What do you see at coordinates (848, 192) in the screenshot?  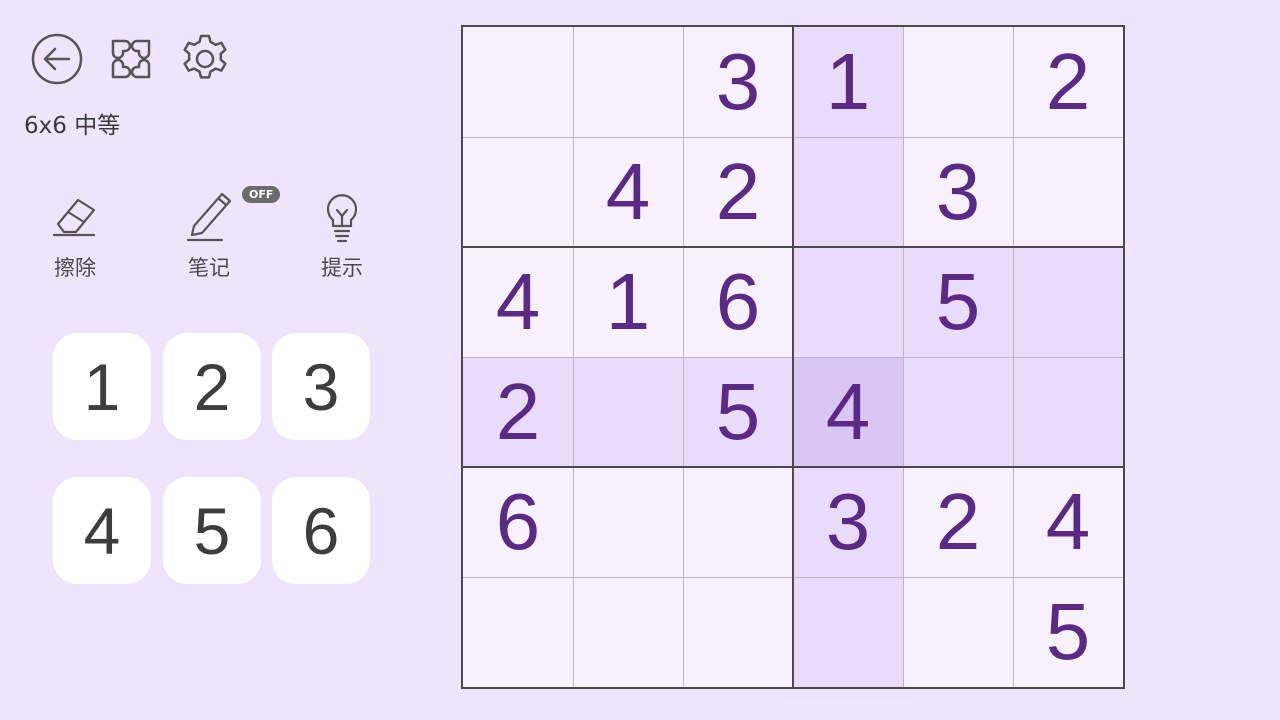 I see `board-cell-r2-c4` at bounding box center [848, 192].